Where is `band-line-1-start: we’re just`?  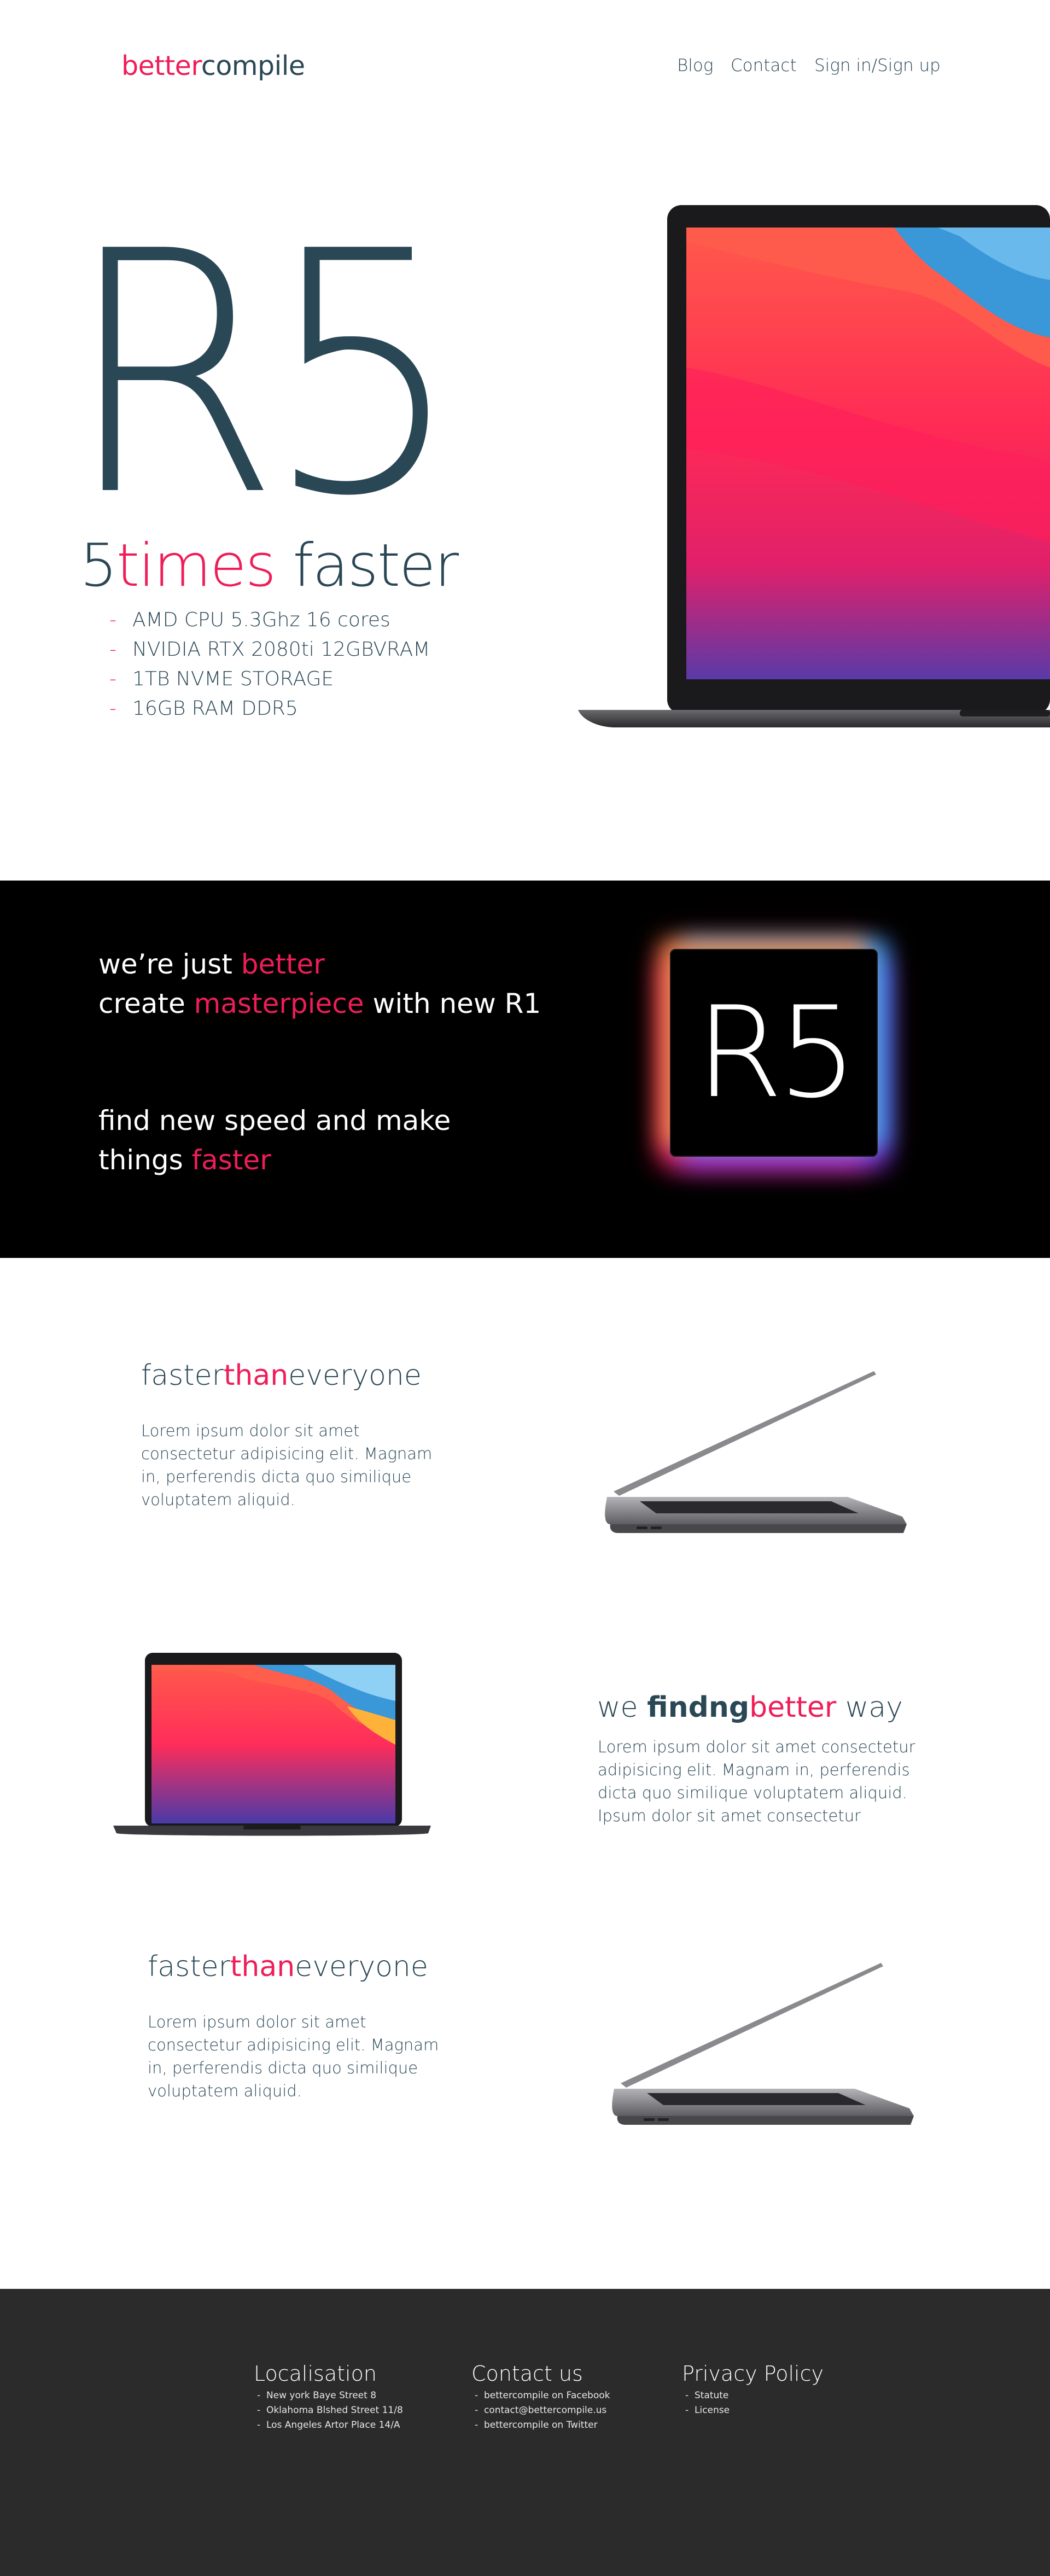
band-line-1-start: we’re just is located at coordinates (169, 964).